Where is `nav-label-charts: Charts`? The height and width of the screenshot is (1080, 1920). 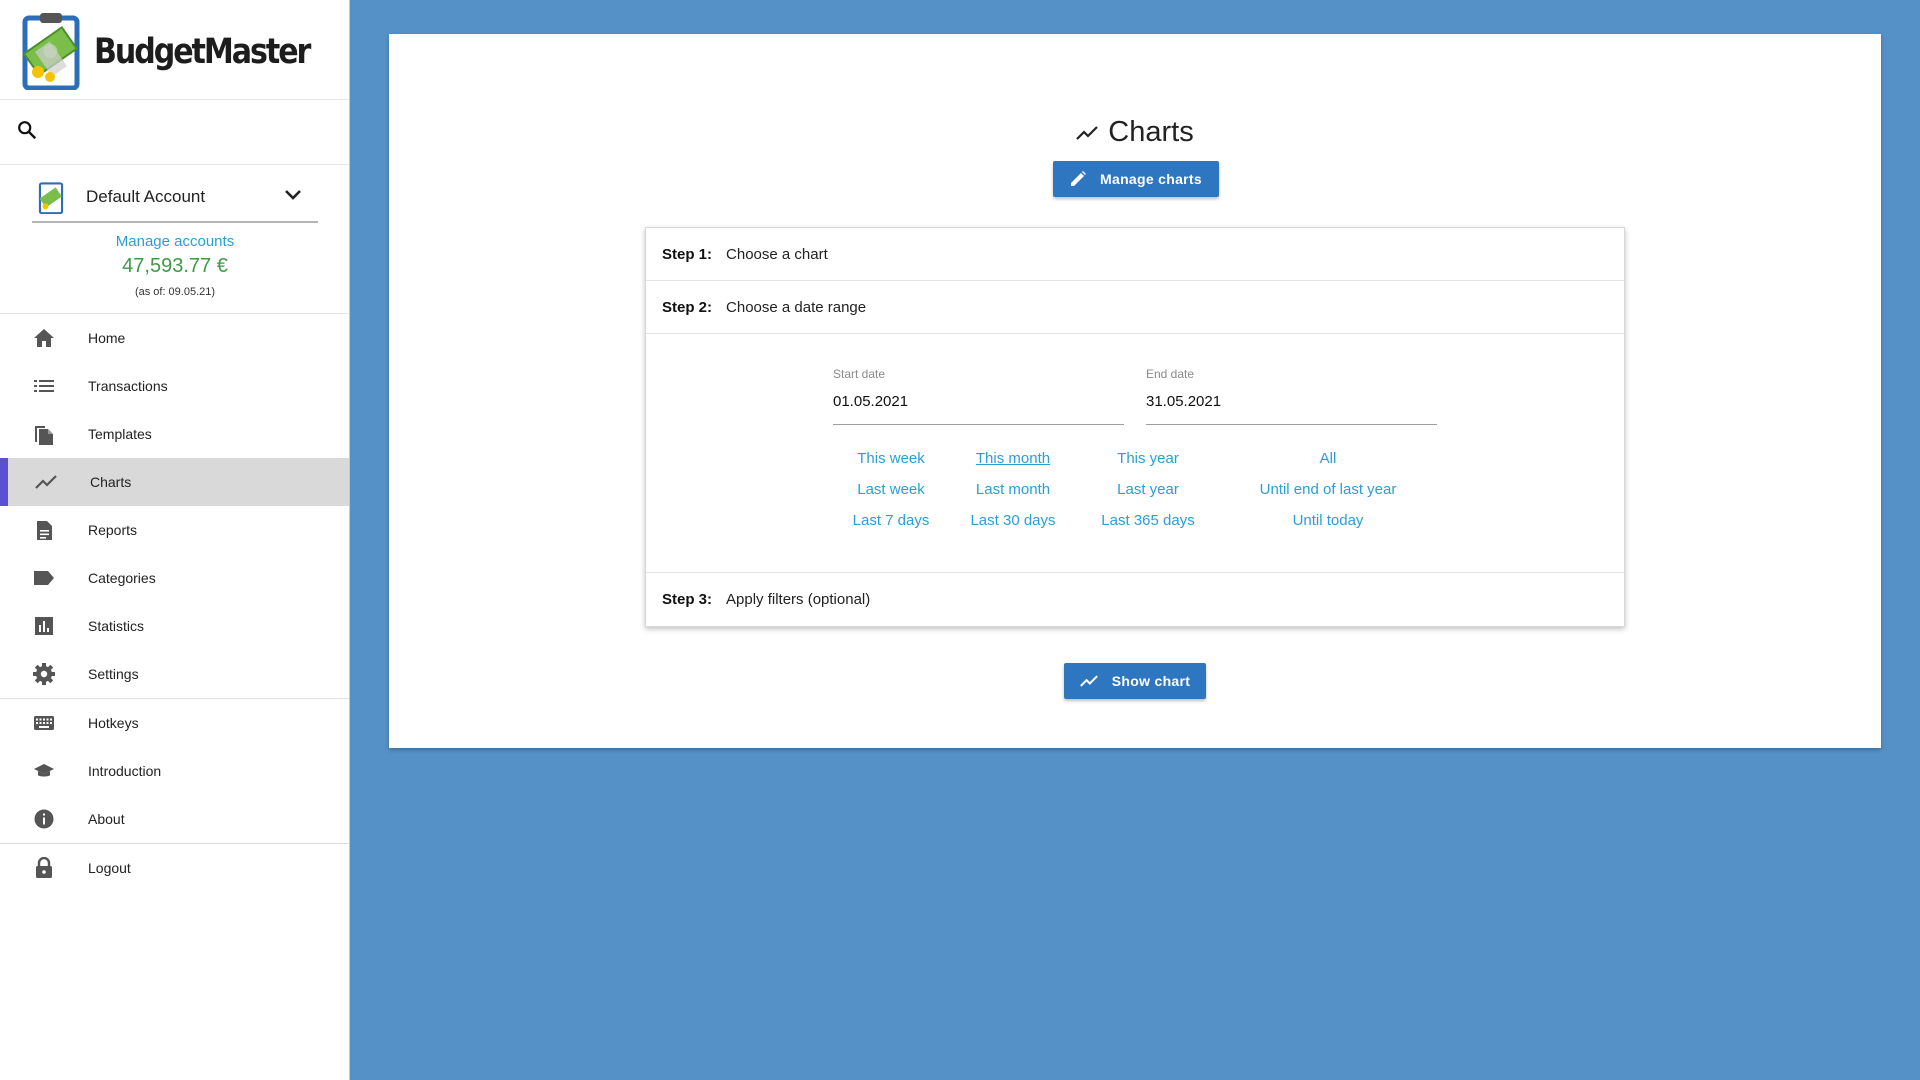
nav-label-charts: Charts is located at coordinates (111, 482).